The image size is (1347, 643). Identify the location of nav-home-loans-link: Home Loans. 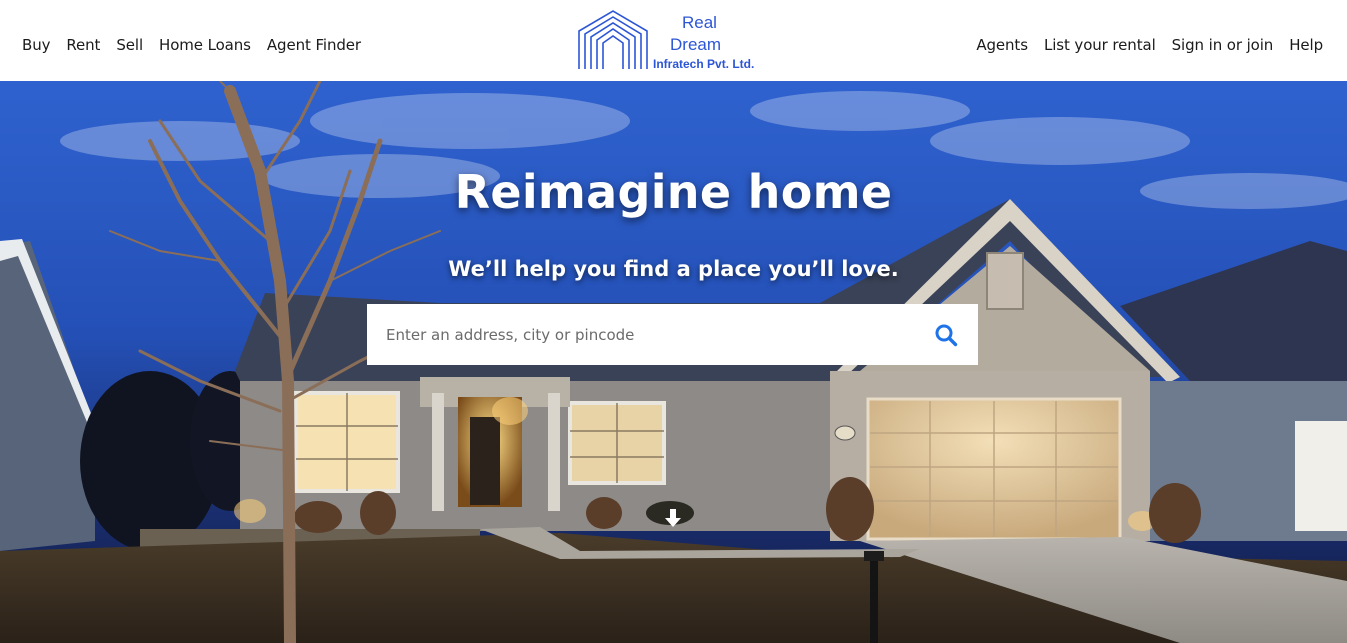
(205, 45).